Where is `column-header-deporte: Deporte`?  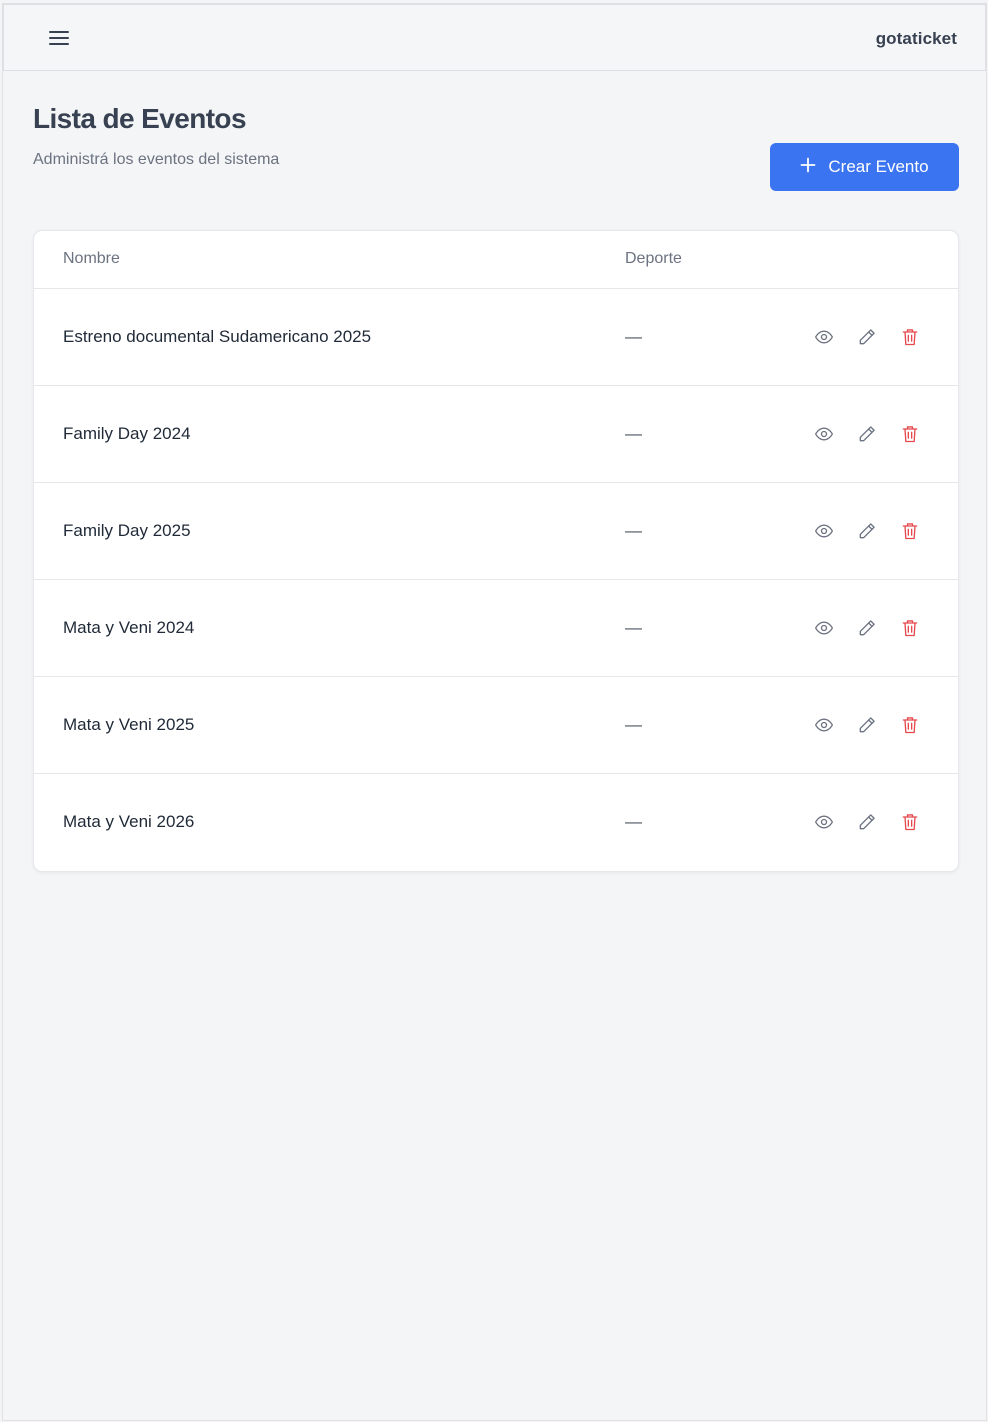
column-header-deporte: Deporte is located at coordinates (653, 258).